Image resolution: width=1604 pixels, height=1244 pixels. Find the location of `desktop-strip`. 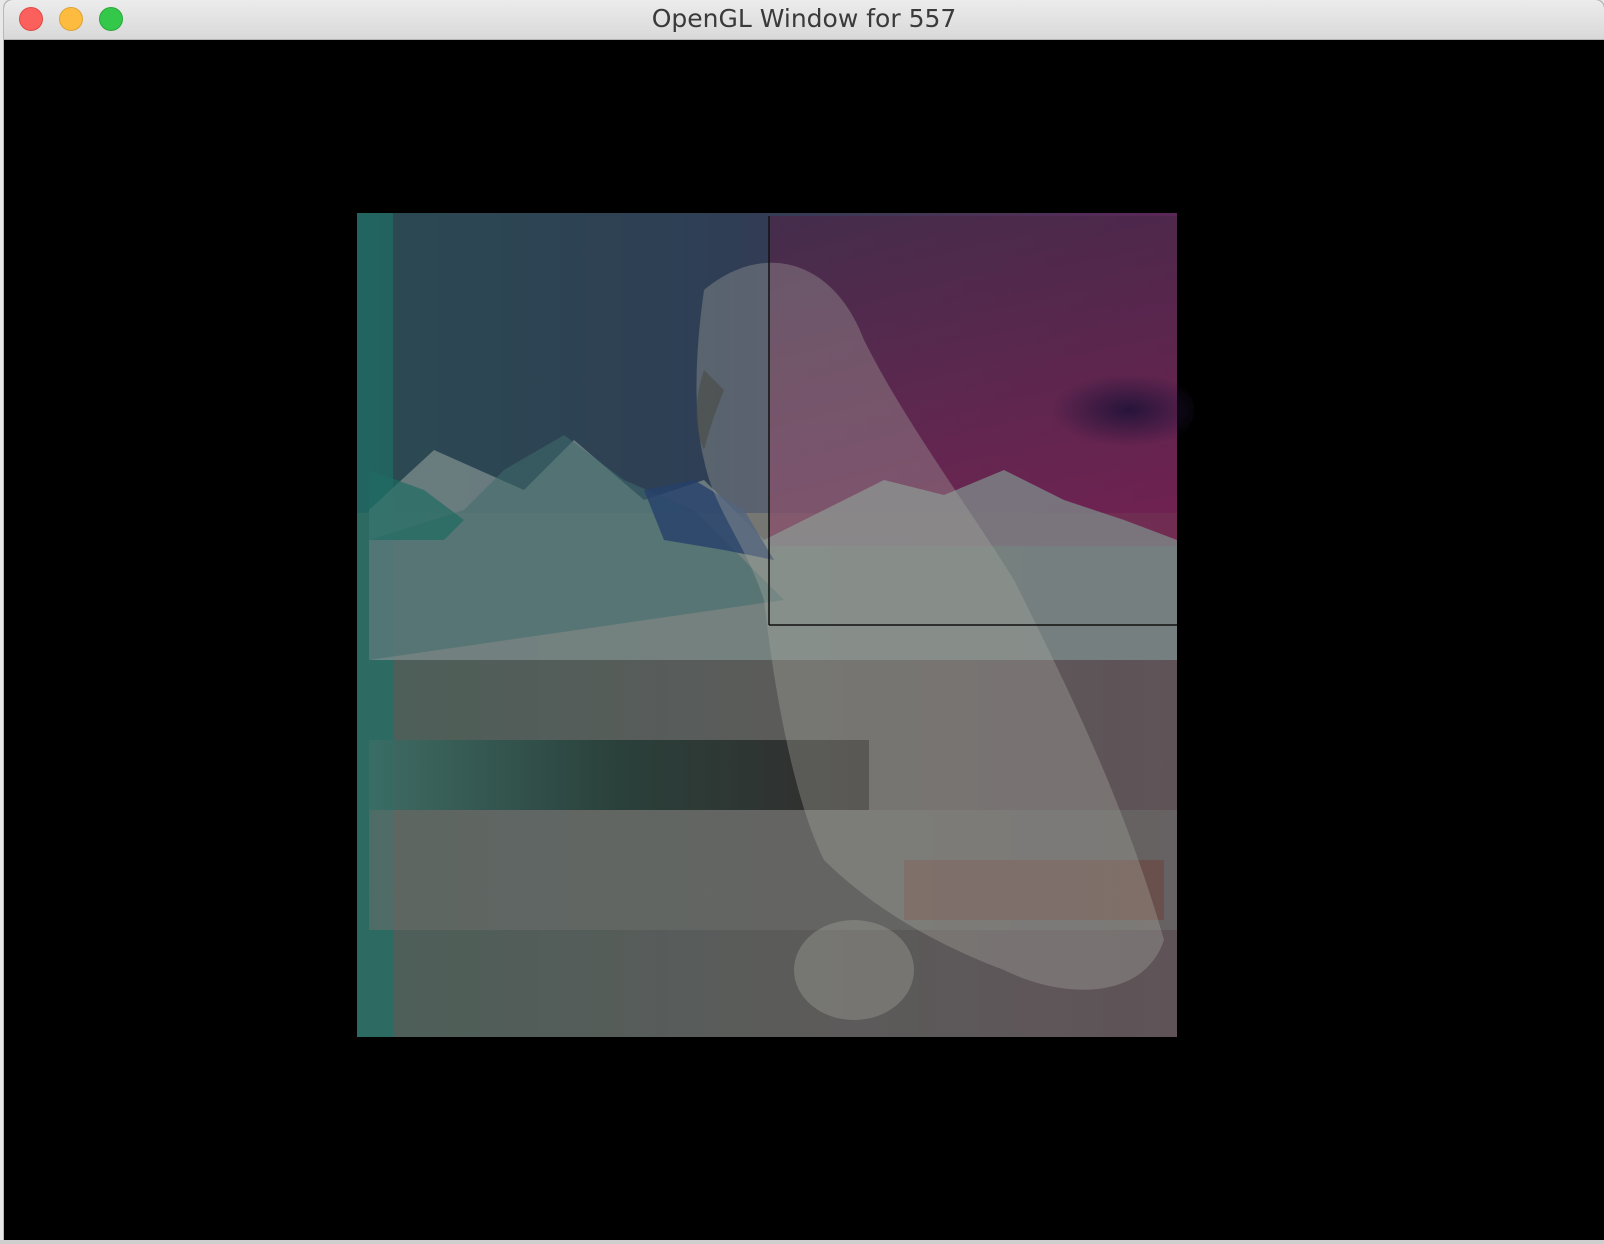

desktop-strip is located at coordinates (802, 1242).